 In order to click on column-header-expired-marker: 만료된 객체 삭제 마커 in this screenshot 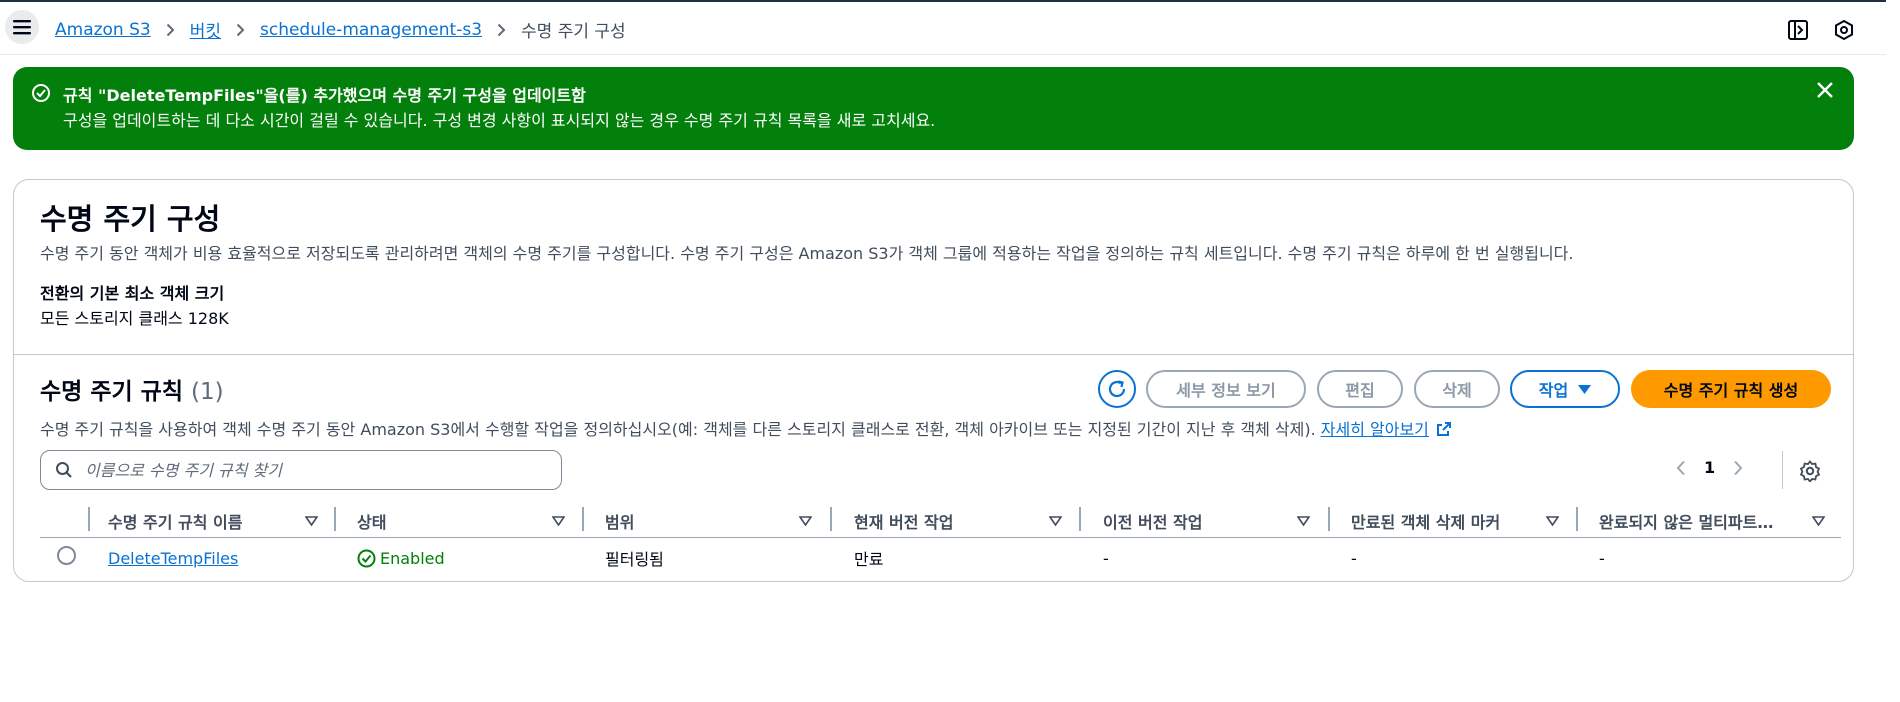, I will do `click(1425, 521)`.